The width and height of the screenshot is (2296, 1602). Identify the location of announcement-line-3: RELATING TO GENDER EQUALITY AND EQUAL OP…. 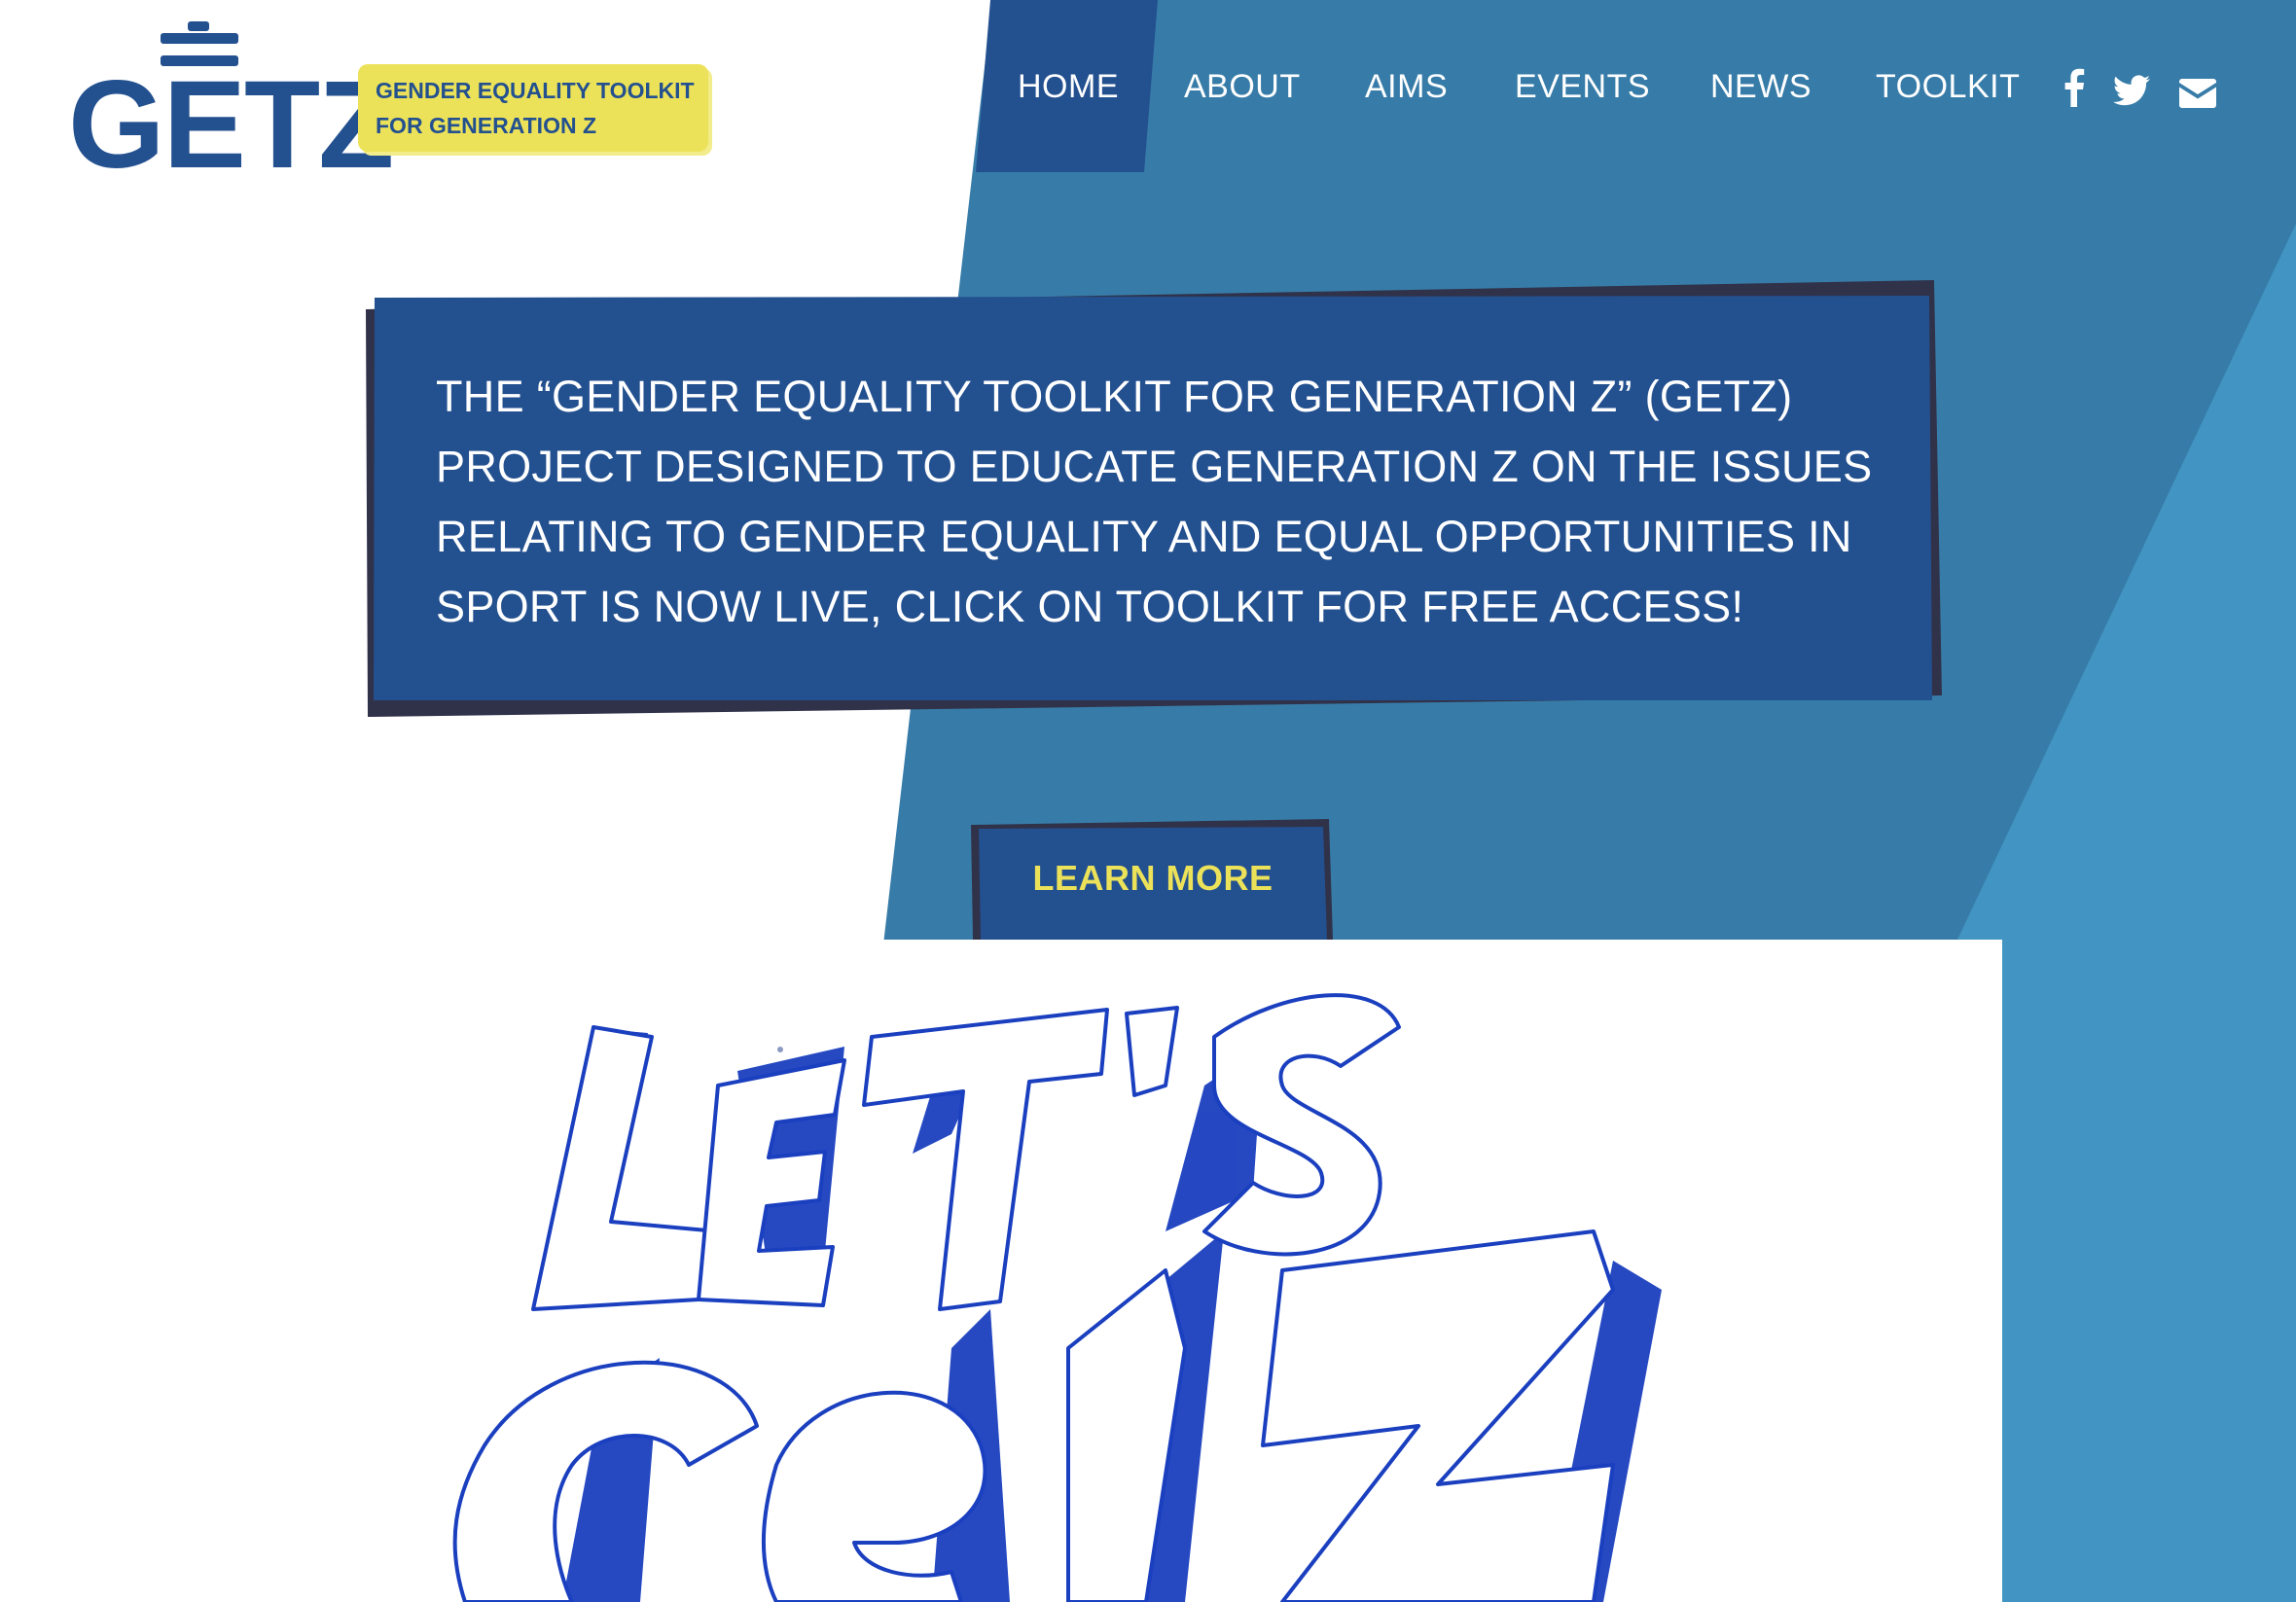
(1144, 536).